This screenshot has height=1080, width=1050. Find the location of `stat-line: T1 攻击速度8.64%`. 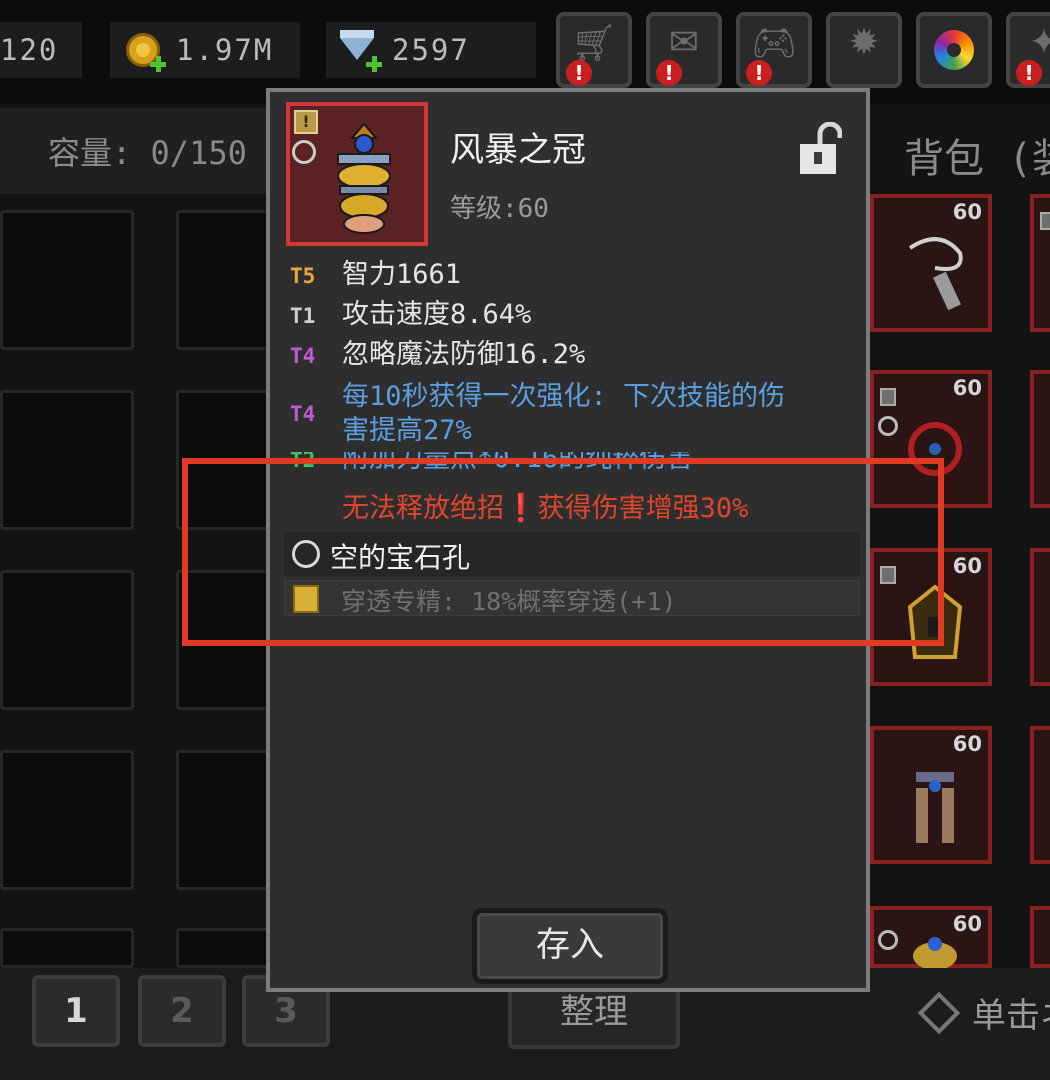

stat-line: T1 攻击速度8.64% is located at coordinates (410, 315).